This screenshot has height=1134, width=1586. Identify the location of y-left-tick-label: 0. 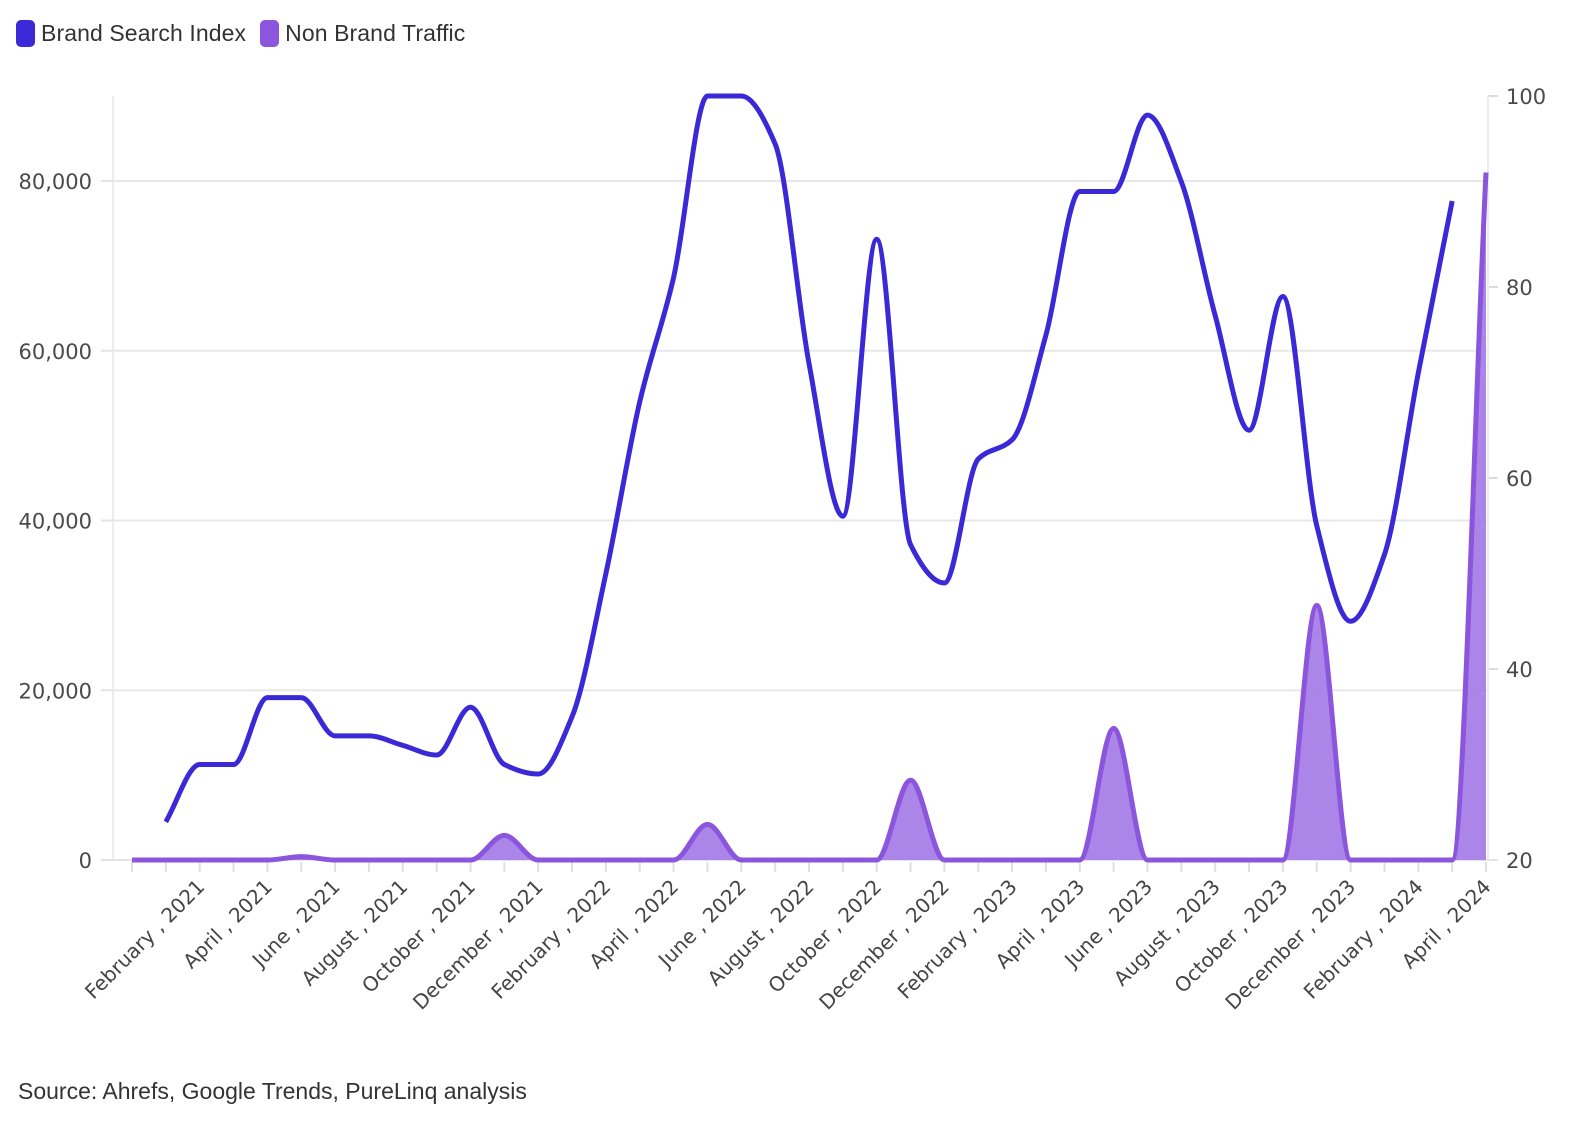
(85, 861).